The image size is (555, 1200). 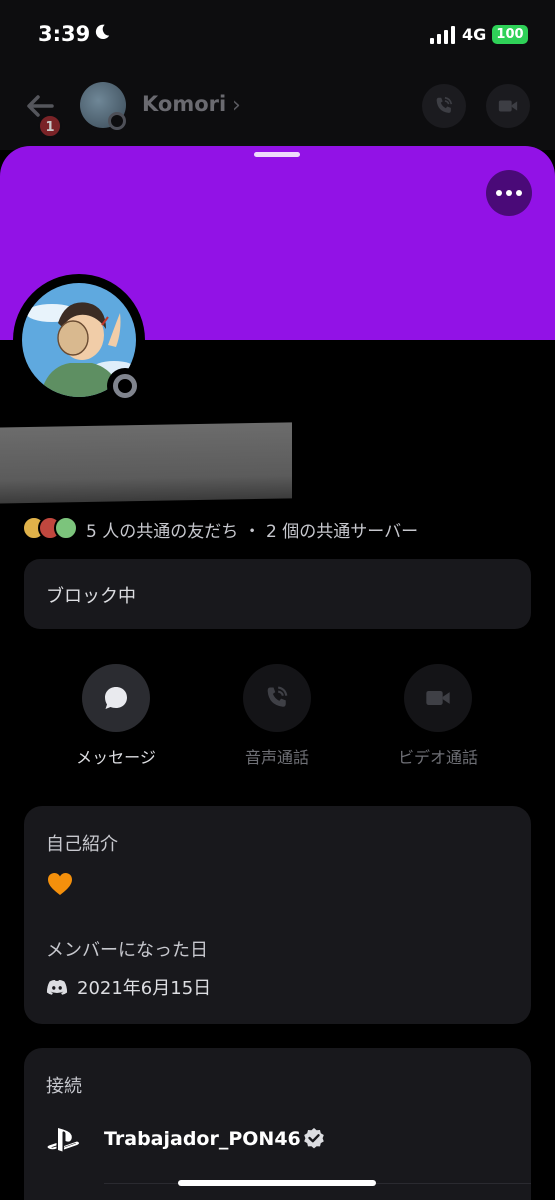 I want to click on voice-button, so click(x=277, y=698).